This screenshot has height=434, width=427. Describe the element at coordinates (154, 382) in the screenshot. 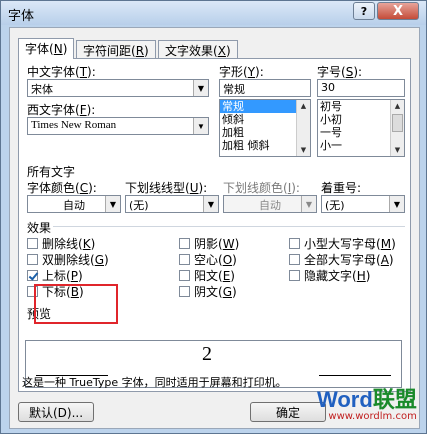

I see `preview-note: 这是一种 TrueType 字体，同时适用于屏幕和打印机。` at that location.